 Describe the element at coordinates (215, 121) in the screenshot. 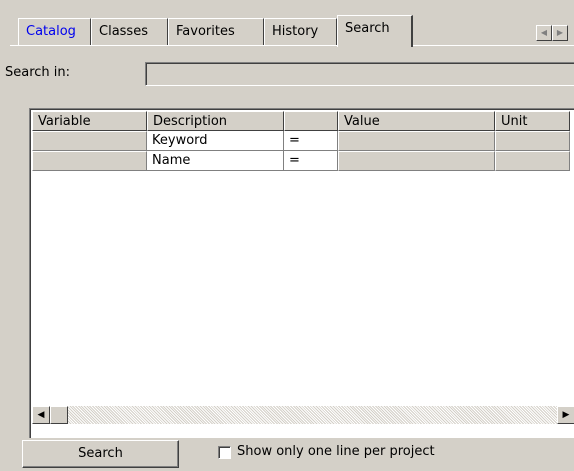

I see `column-header-description: Description` at that location.